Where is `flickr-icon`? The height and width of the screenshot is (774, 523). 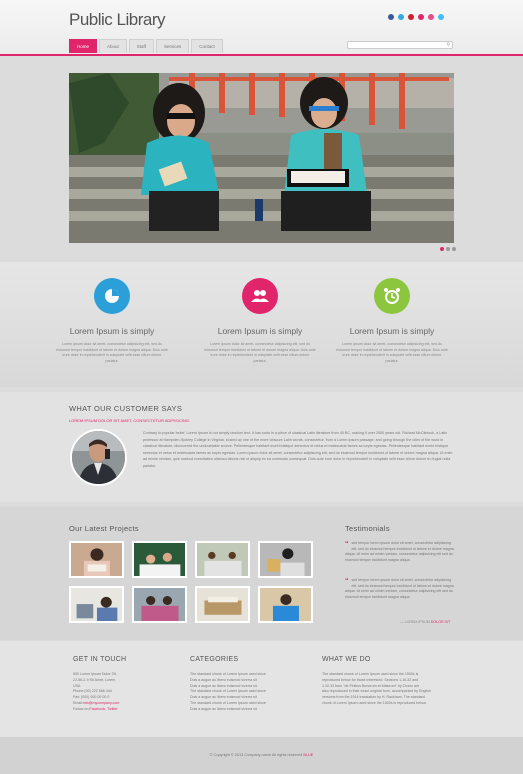
flickr-icon is located at coordinates (421, 17).